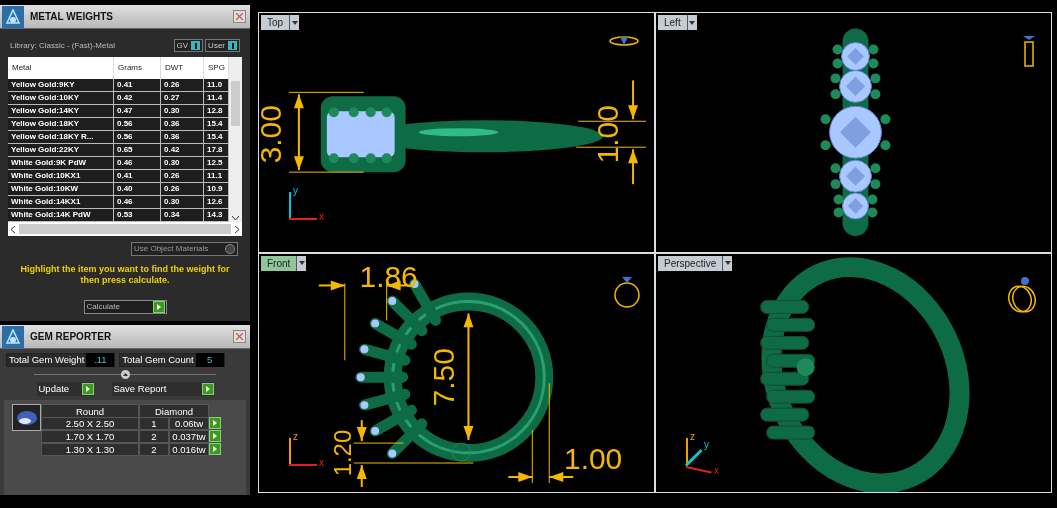 This screenshot has height=508, width=1057. I want to click on viewport-label: Left, so click(672, 22).